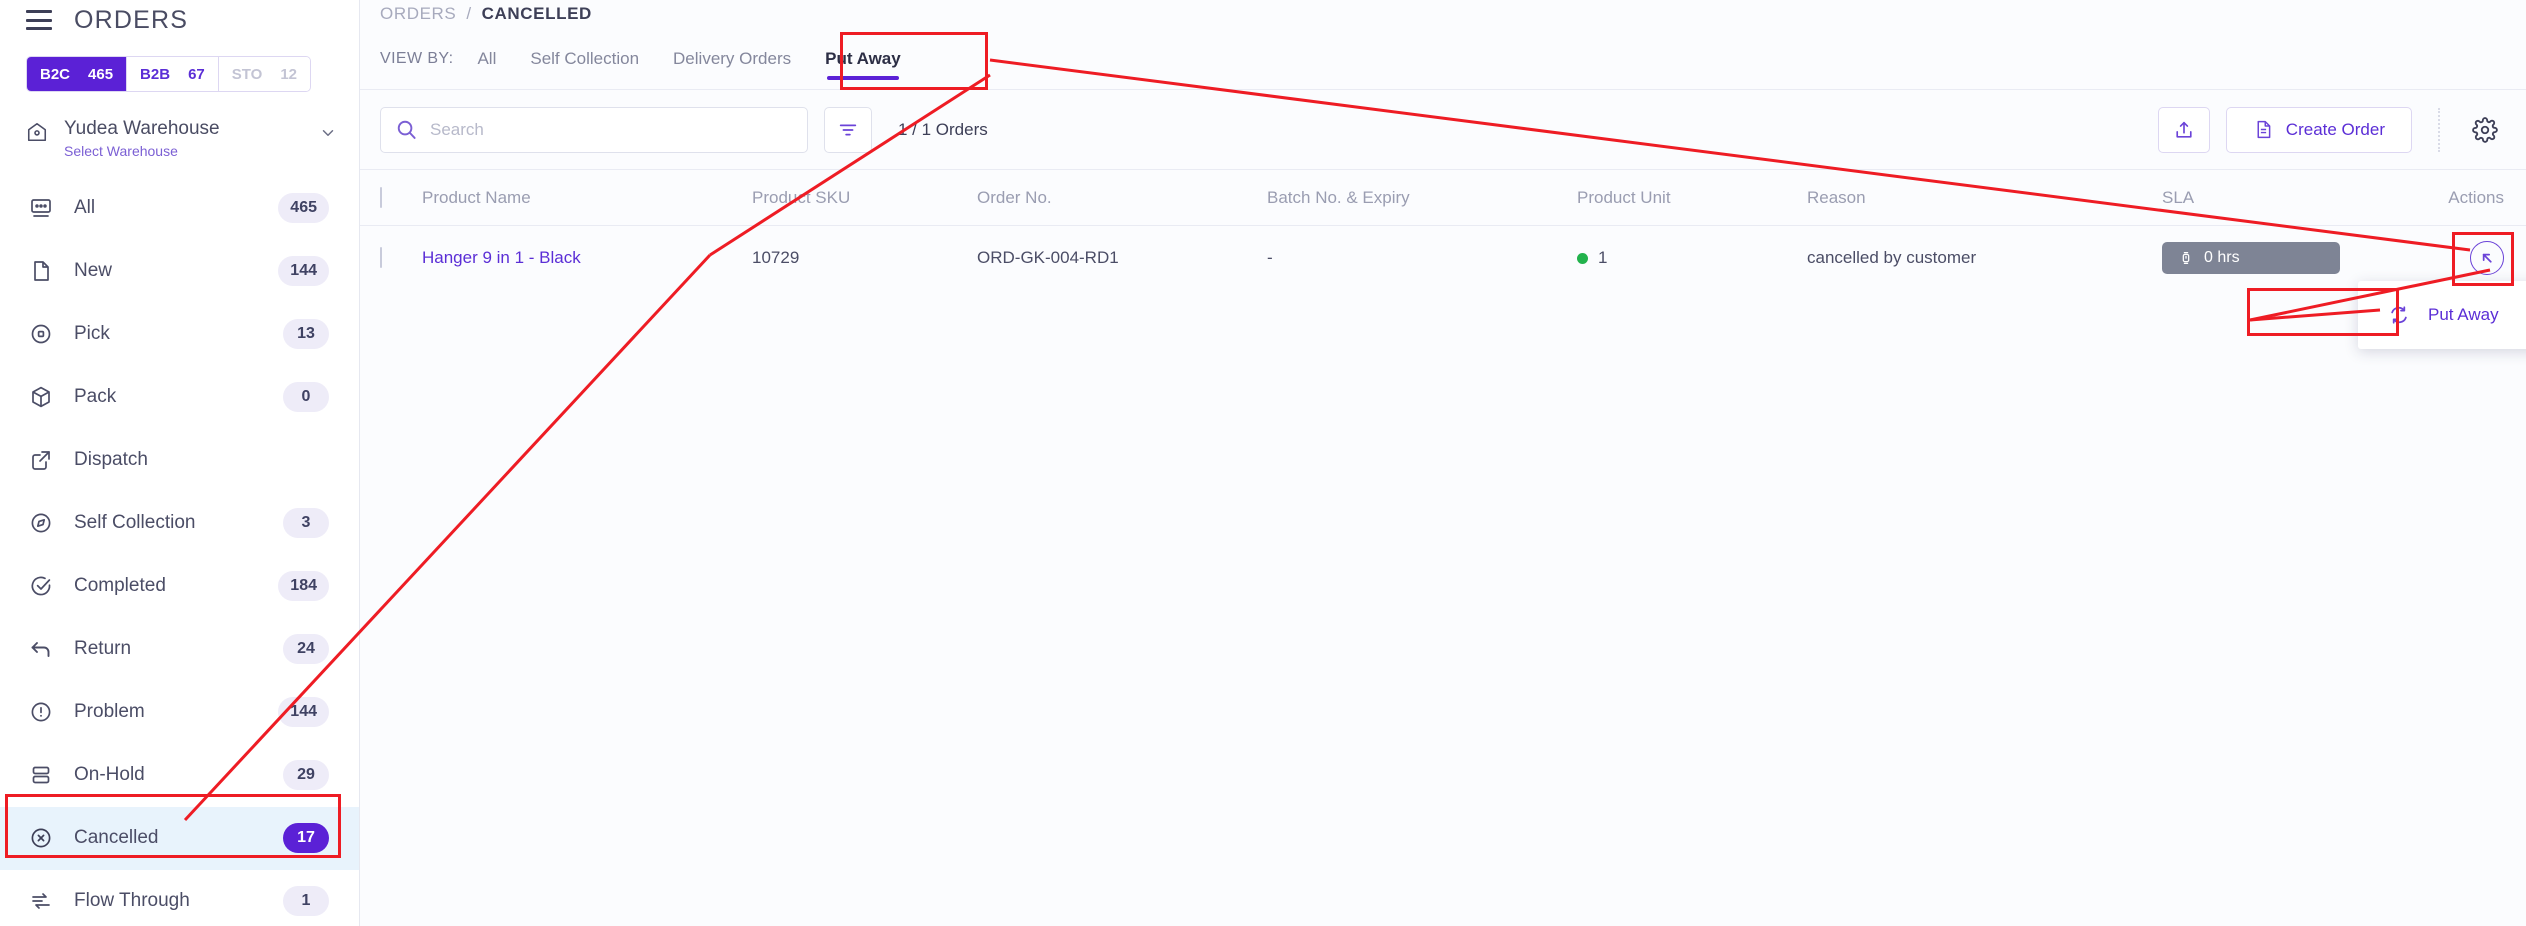 This screenshot has height=926, width=2526. I want to click on sidebar-item-return: Return 24, so click(179, 649).